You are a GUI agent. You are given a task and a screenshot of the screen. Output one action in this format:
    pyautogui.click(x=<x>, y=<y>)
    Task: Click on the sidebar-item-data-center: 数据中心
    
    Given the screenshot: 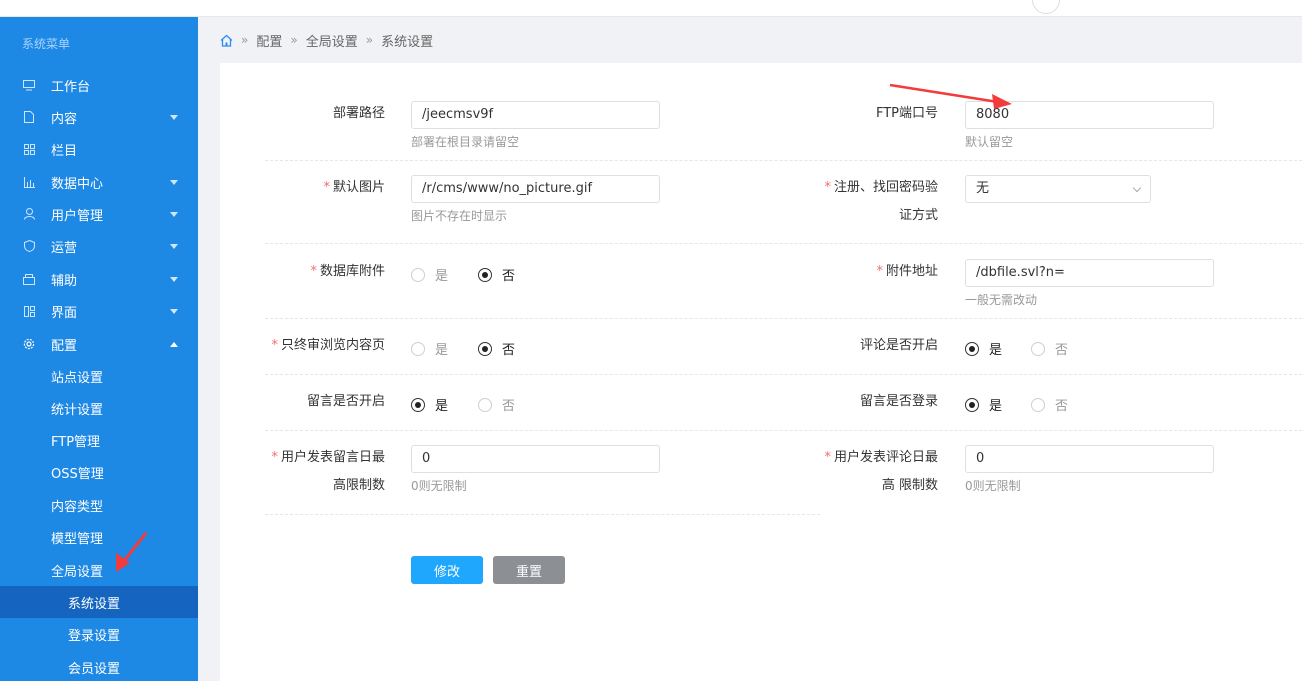 What is the action you would take?
    pyautogui.click(x=99, y=182)
    